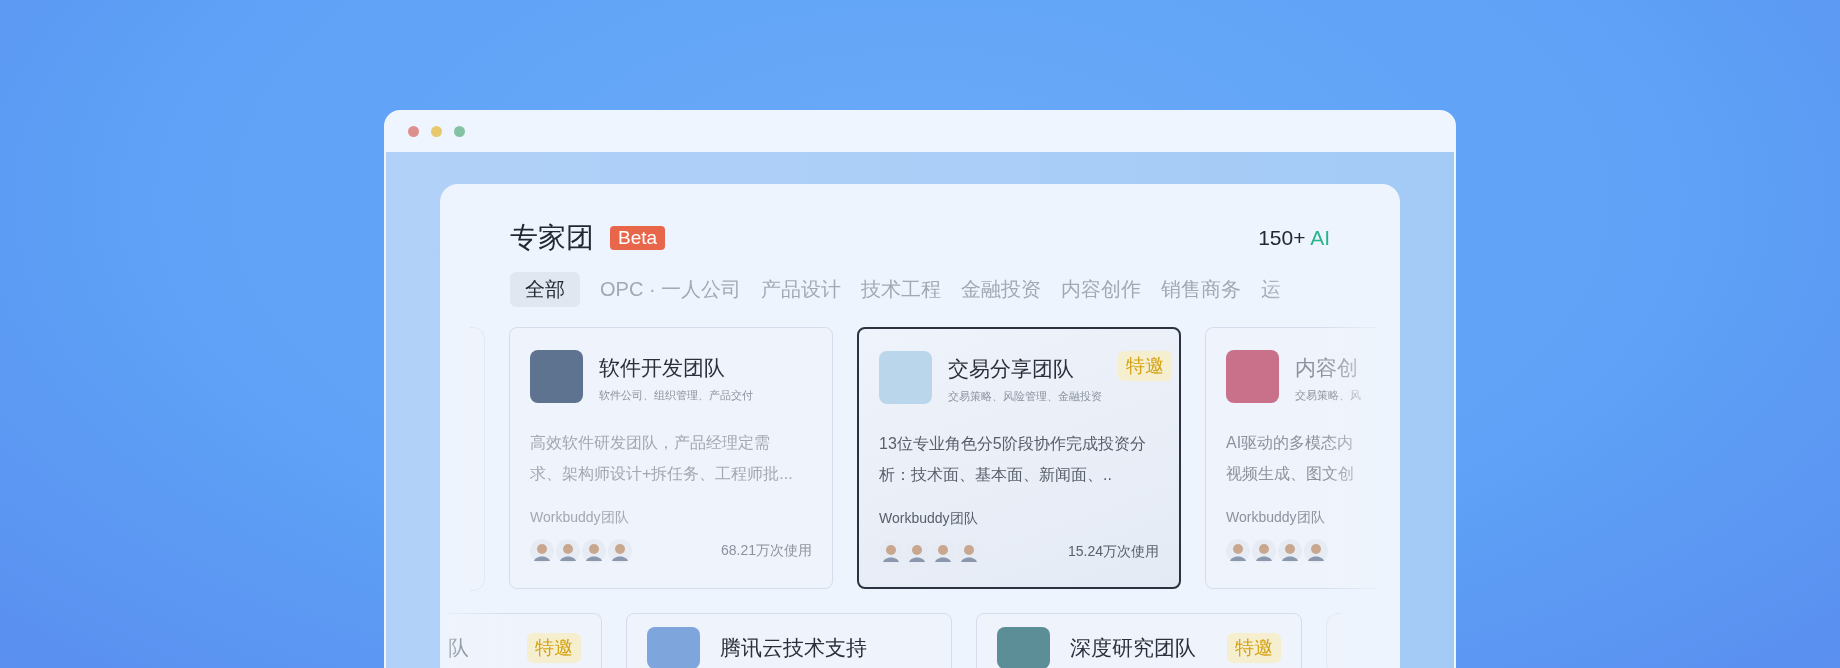 This screenshot has width=1840, height=668. What do you see at coordinates (1294, 238) in the screenshot?
I see `ai-count: 150+ AI` at bounding box center [1294, 238].